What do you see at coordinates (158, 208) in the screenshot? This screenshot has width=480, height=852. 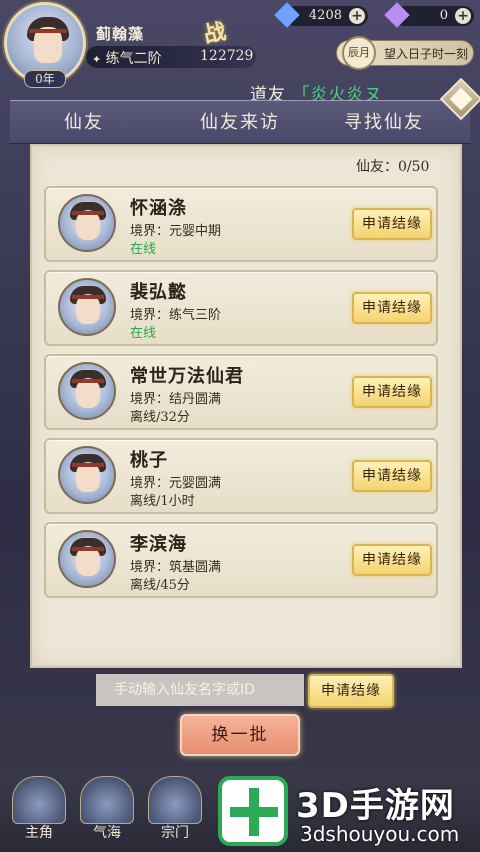 I see `friend-name: 怀涵涤` at bounding box center [158, 208].